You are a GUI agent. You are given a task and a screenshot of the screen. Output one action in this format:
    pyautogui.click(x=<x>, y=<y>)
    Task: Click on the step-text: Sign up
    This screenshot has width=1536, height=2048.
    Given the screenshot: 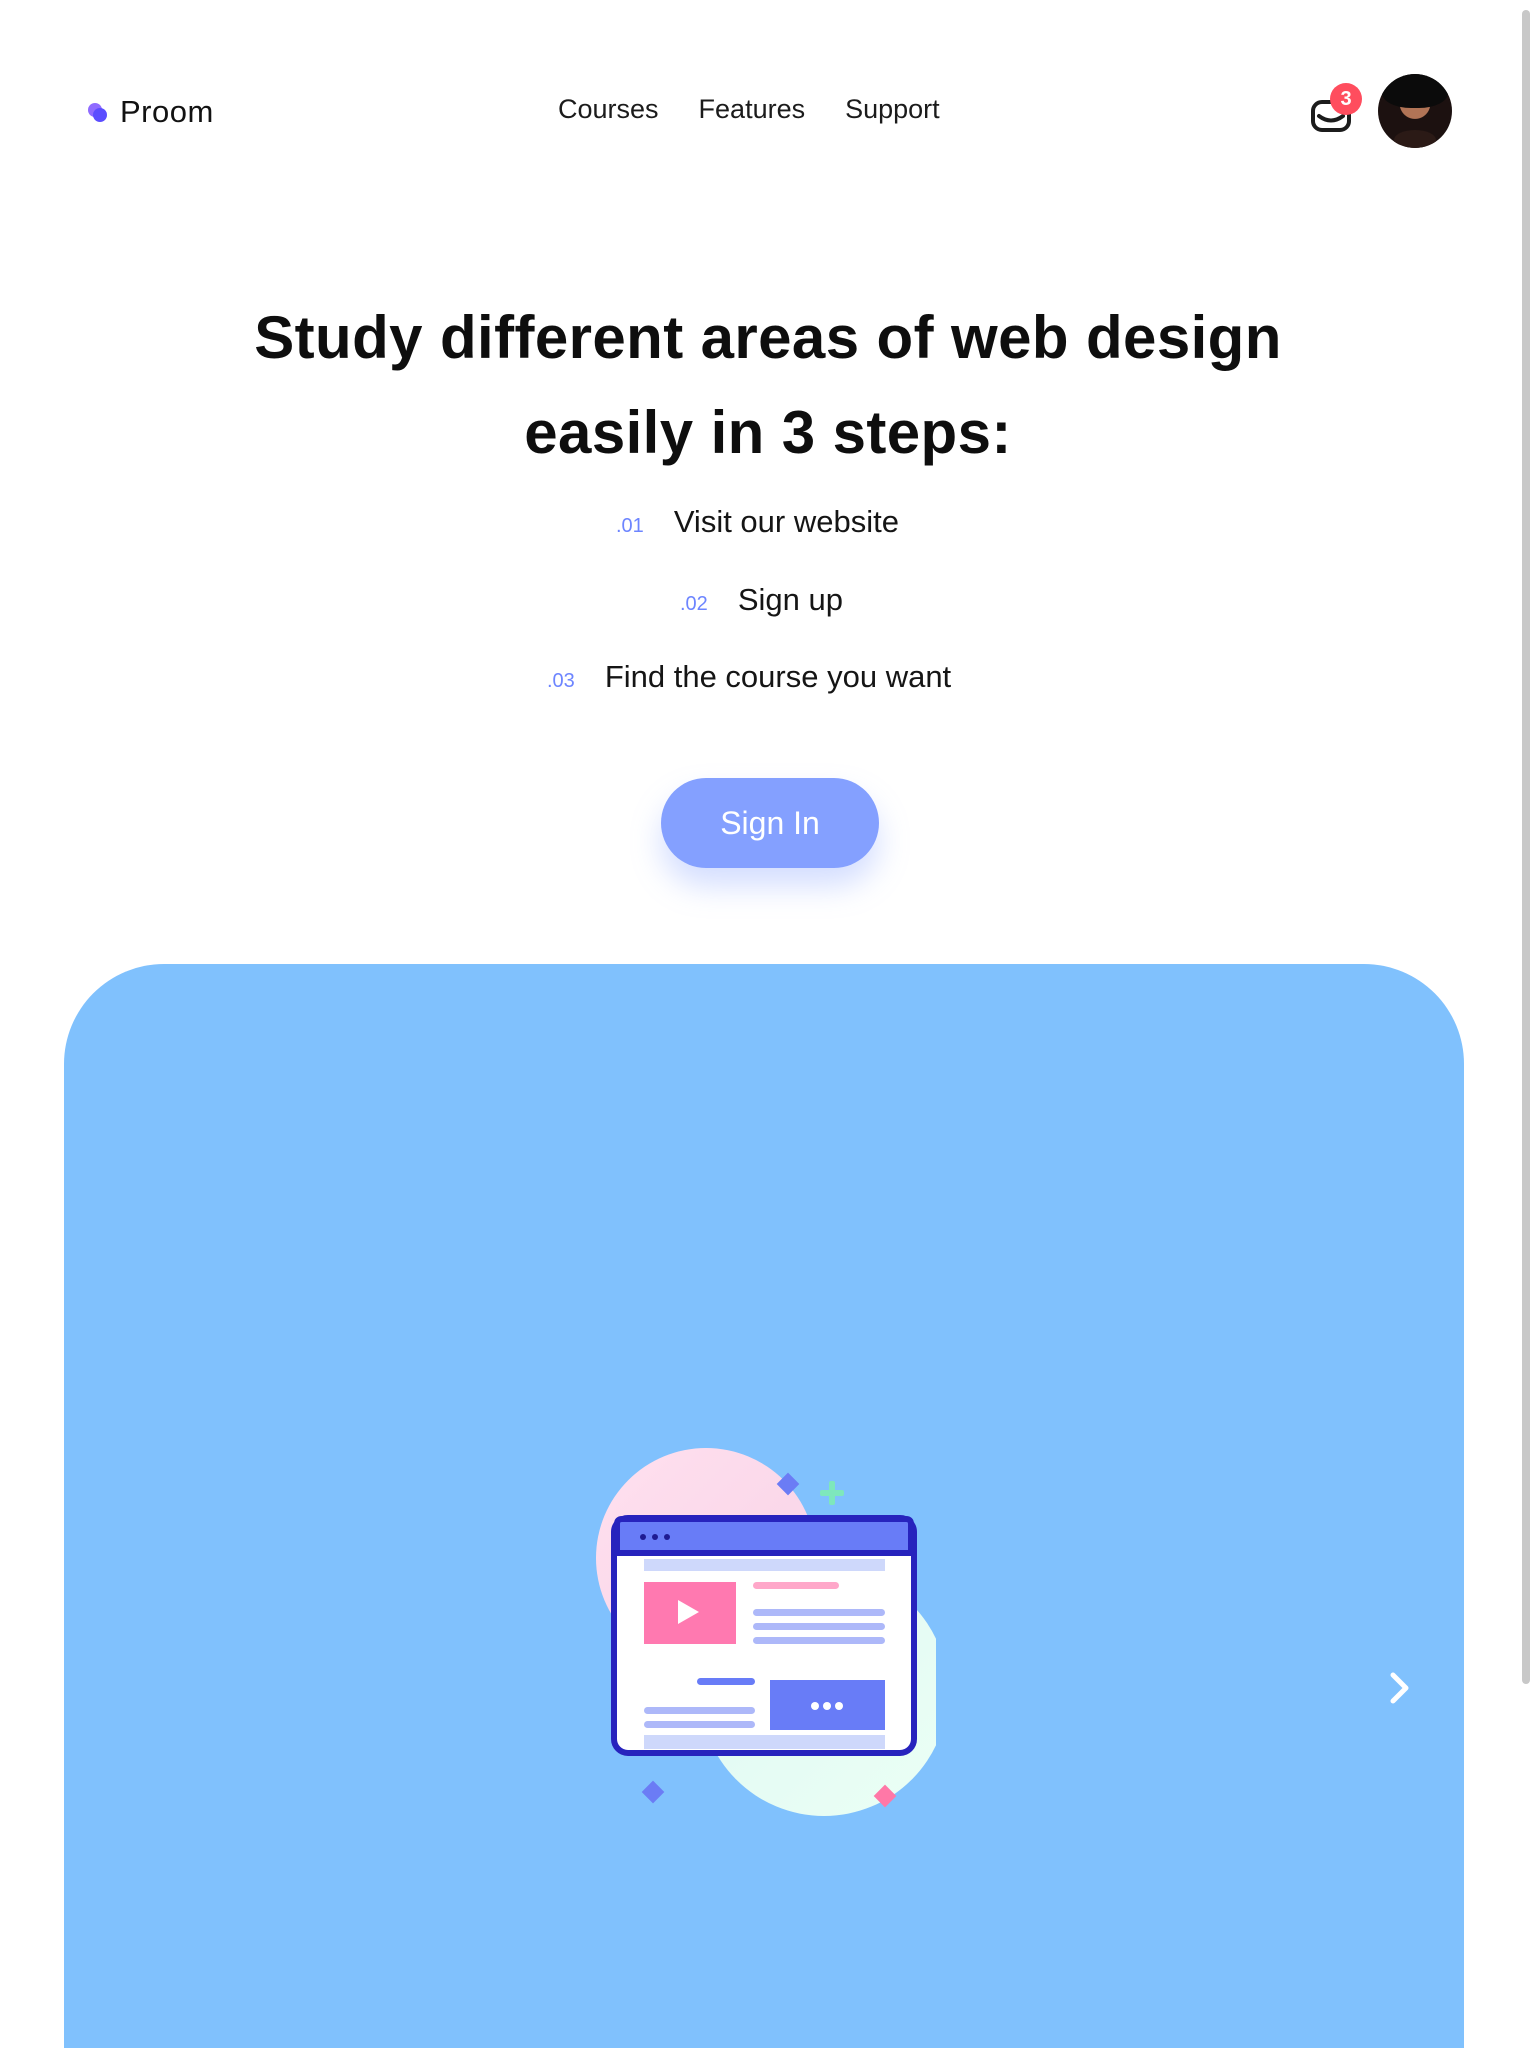 What is the action you would take?
    pyautogui.click(x=790, y=599)
    